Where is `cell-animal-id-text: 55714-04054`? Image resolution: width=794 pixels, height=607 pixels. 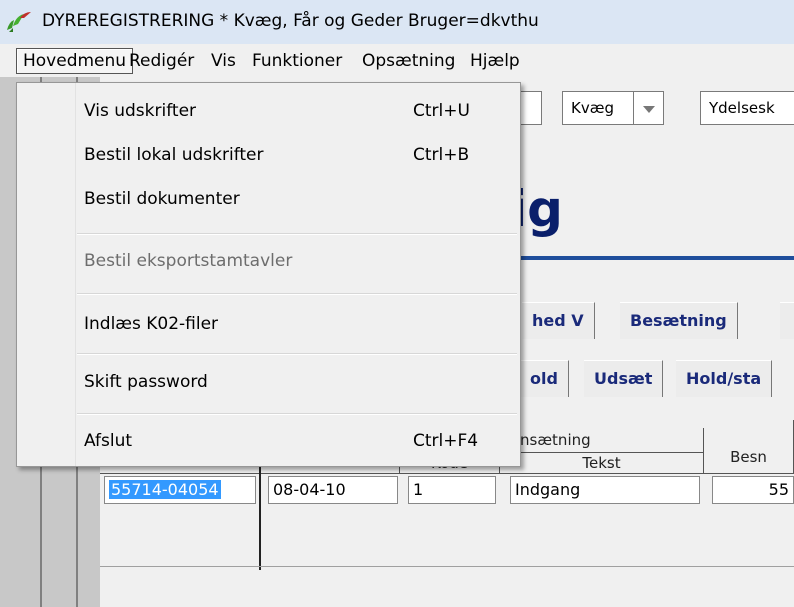
cell-animal-id-text: 55714-04054 is located at coordinates (165, 489).